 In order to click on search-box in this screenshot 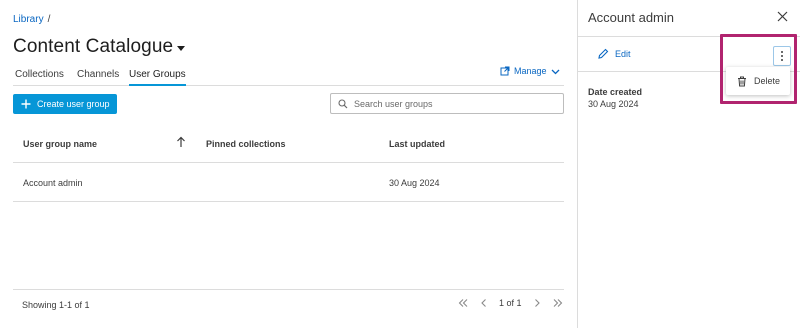, I will do `click(447, 103)`.